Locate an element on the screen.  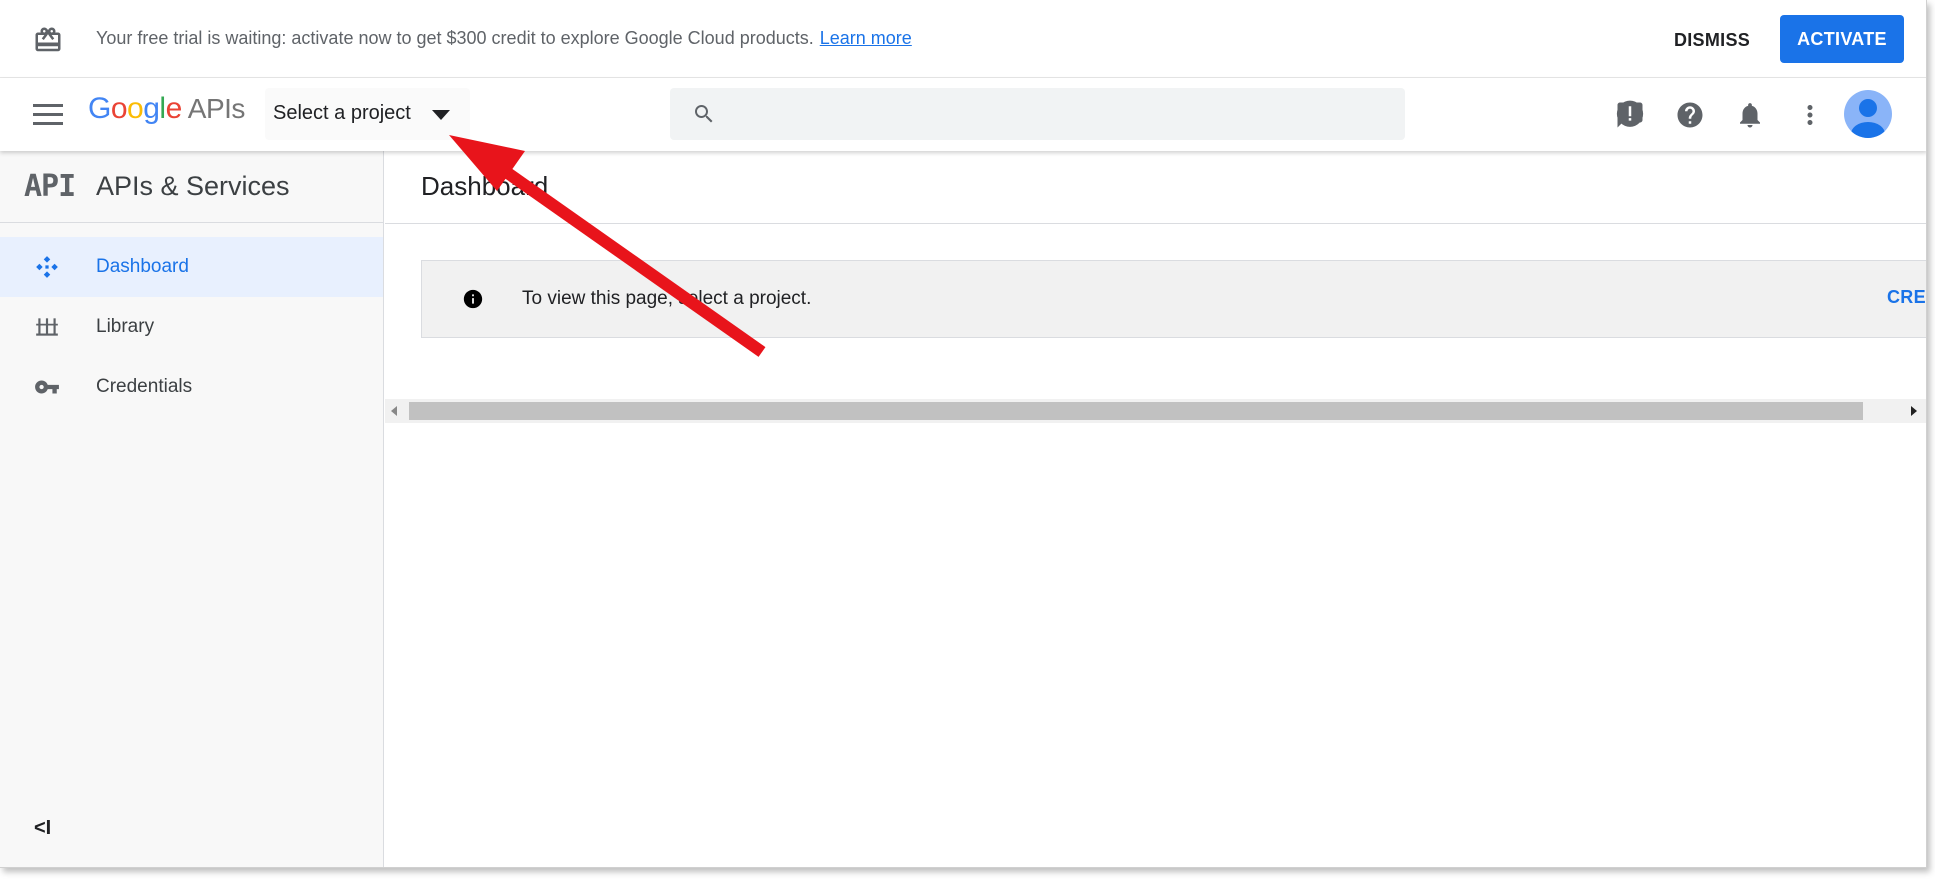
api-logo-icon: API is located at coordinates (50, 186).